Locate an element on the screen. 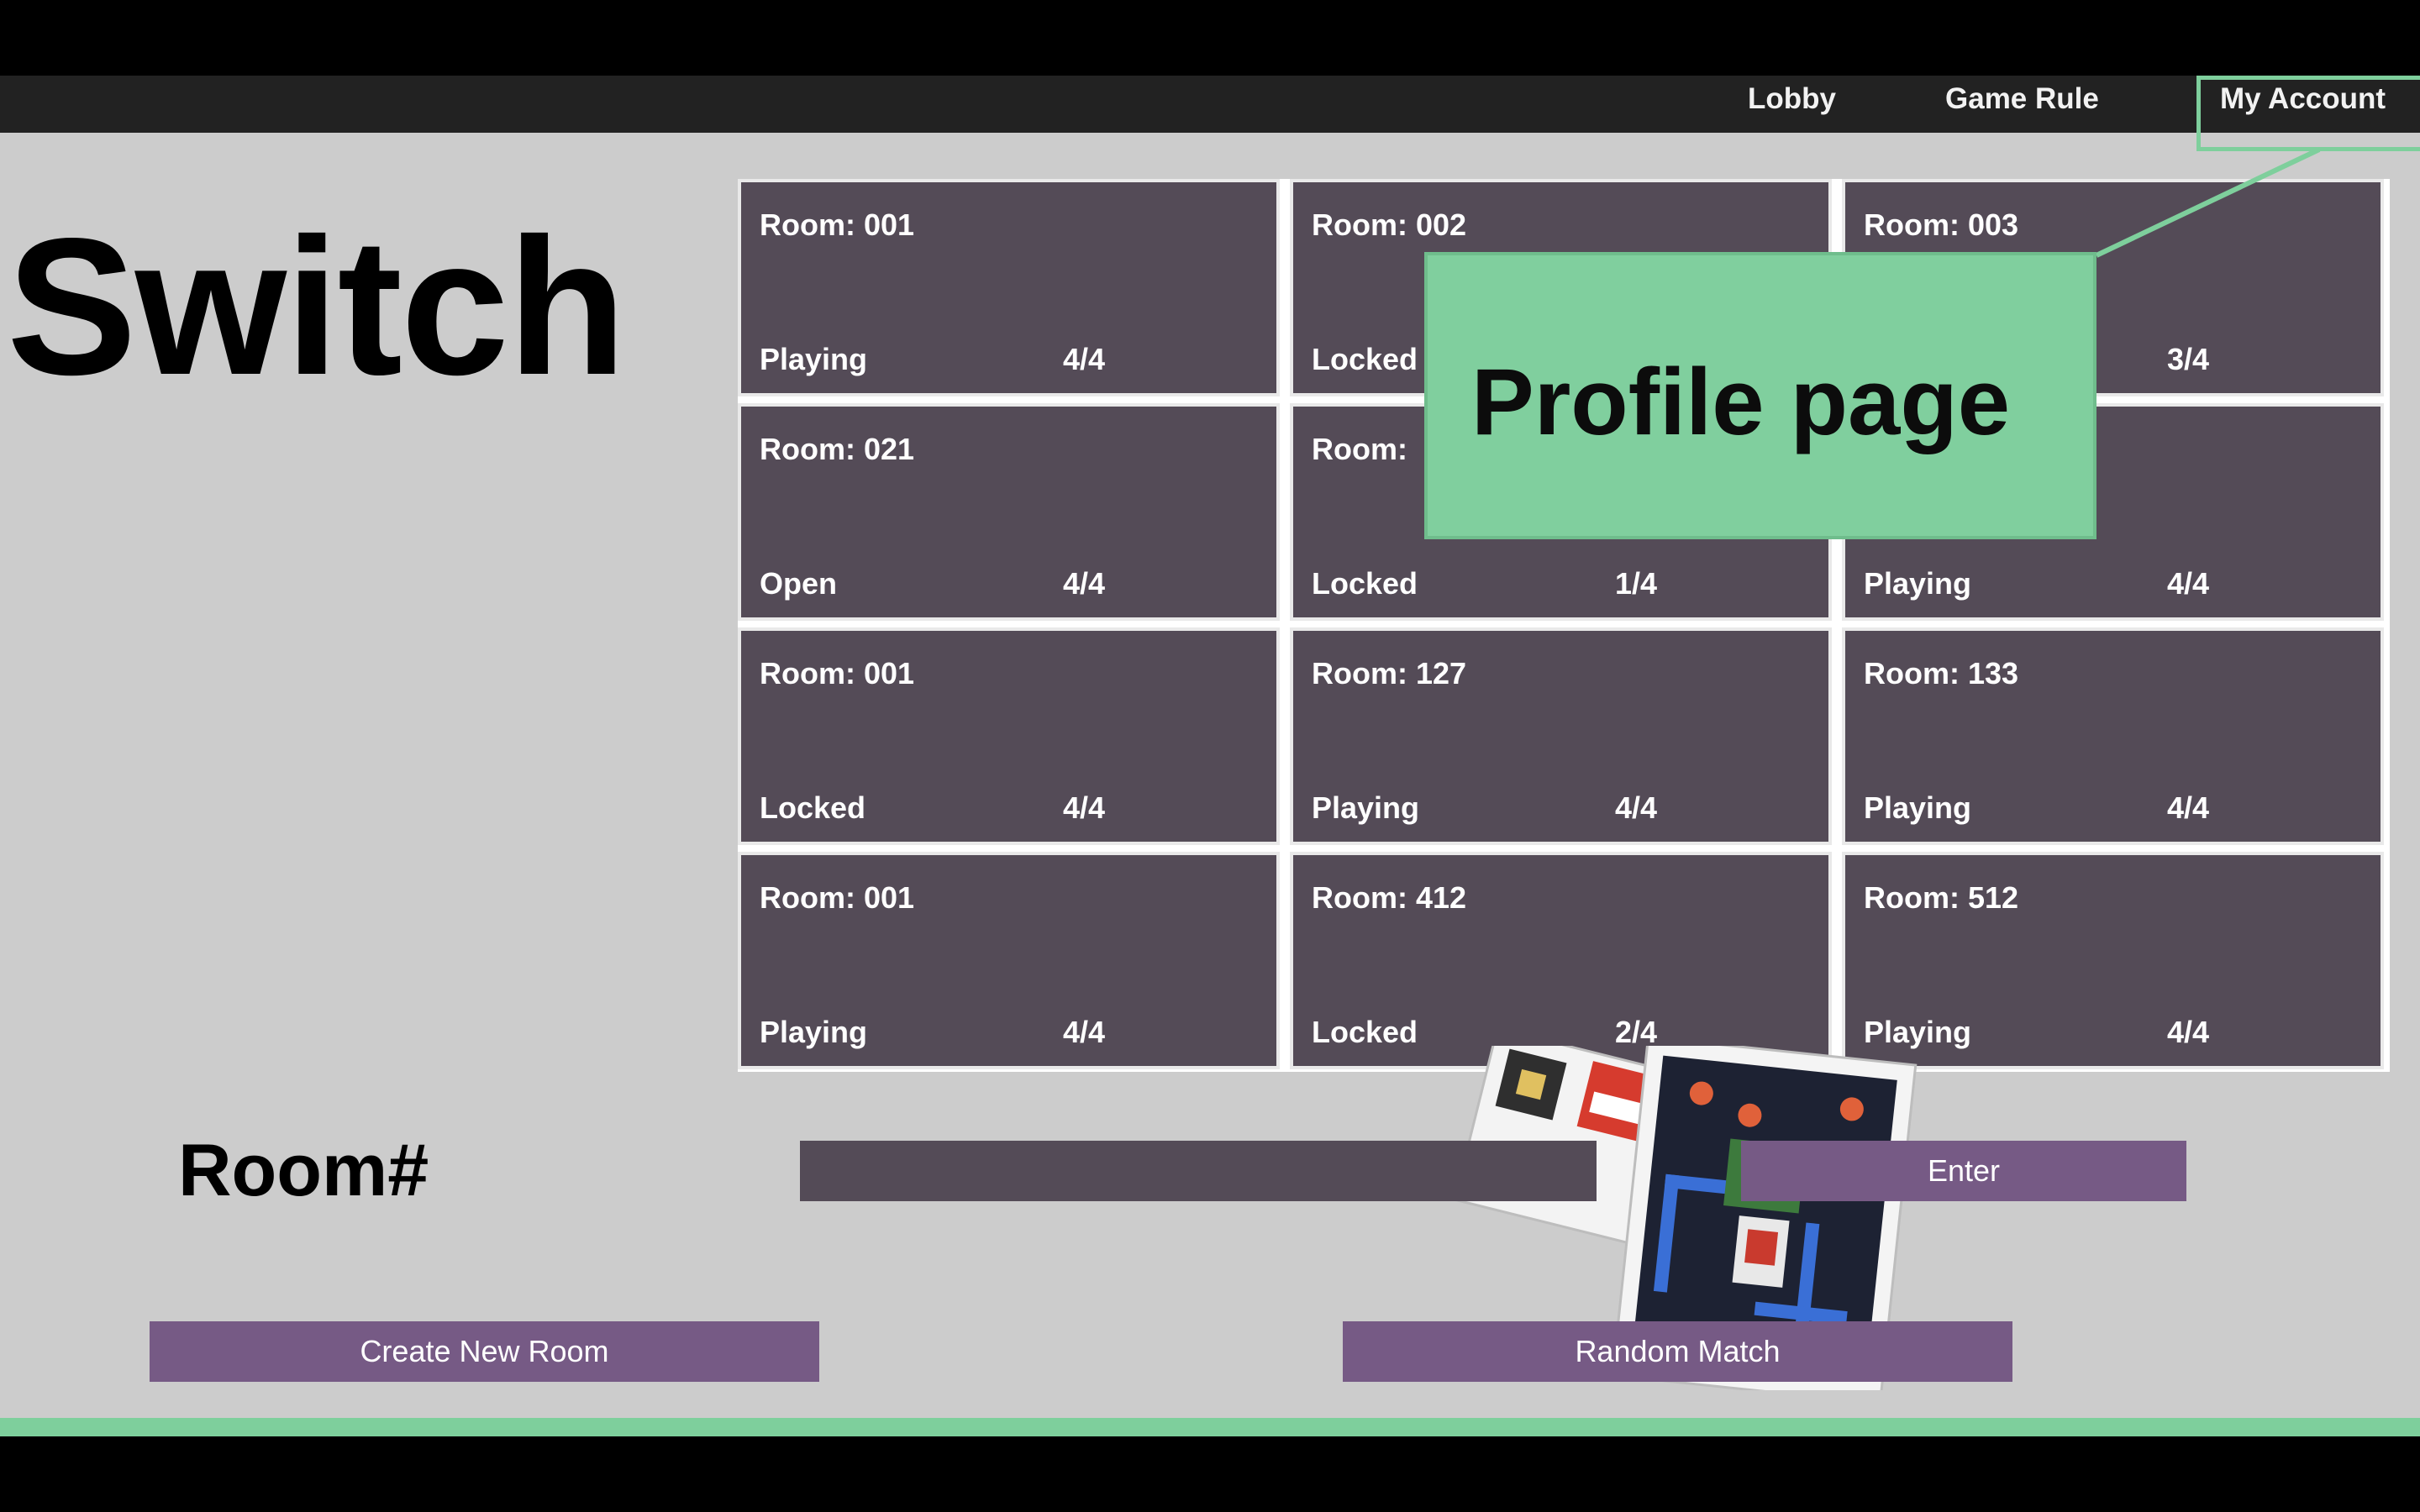  room-tile: Room: 512 Playing 4/4 is located at coordinates (2113, 960).